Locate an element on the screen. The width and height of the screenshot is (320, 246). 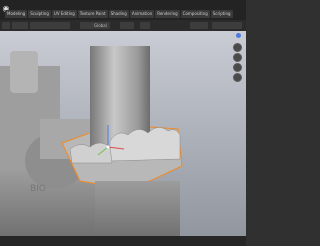
tab-texture-paint: Texture Paint is located at coordinates (92, 14).